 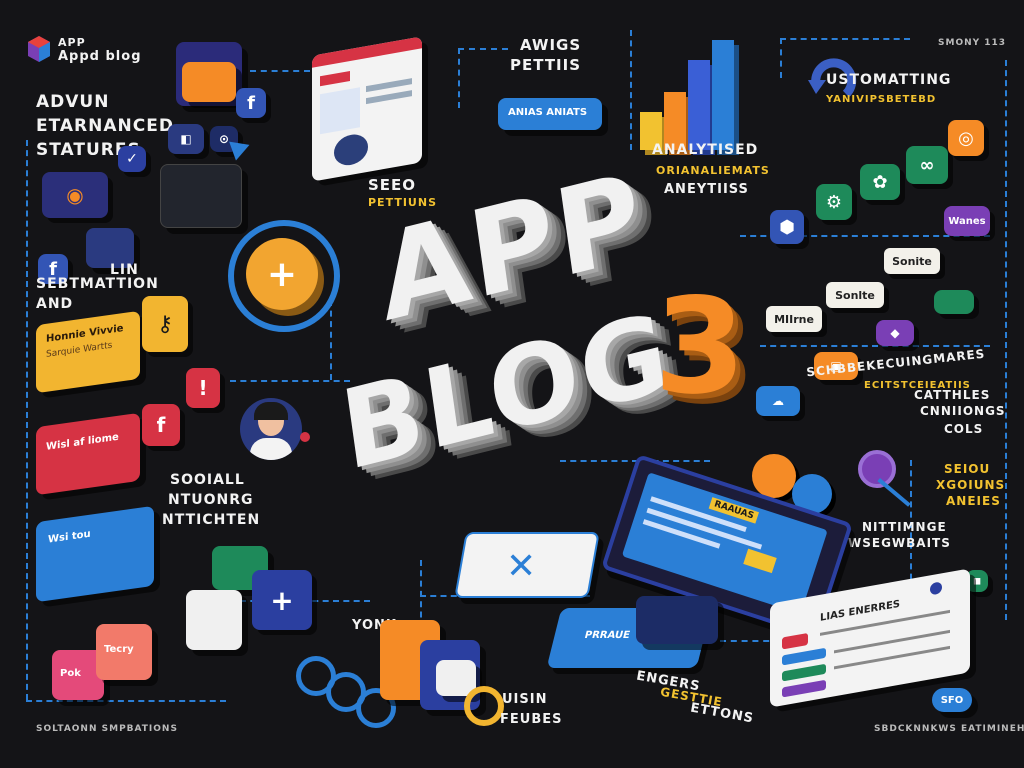 What do you see at coordinates (834, 202) in the screenshot?
I see `gear-icon: ⚙` at bounding box center [834, 202].